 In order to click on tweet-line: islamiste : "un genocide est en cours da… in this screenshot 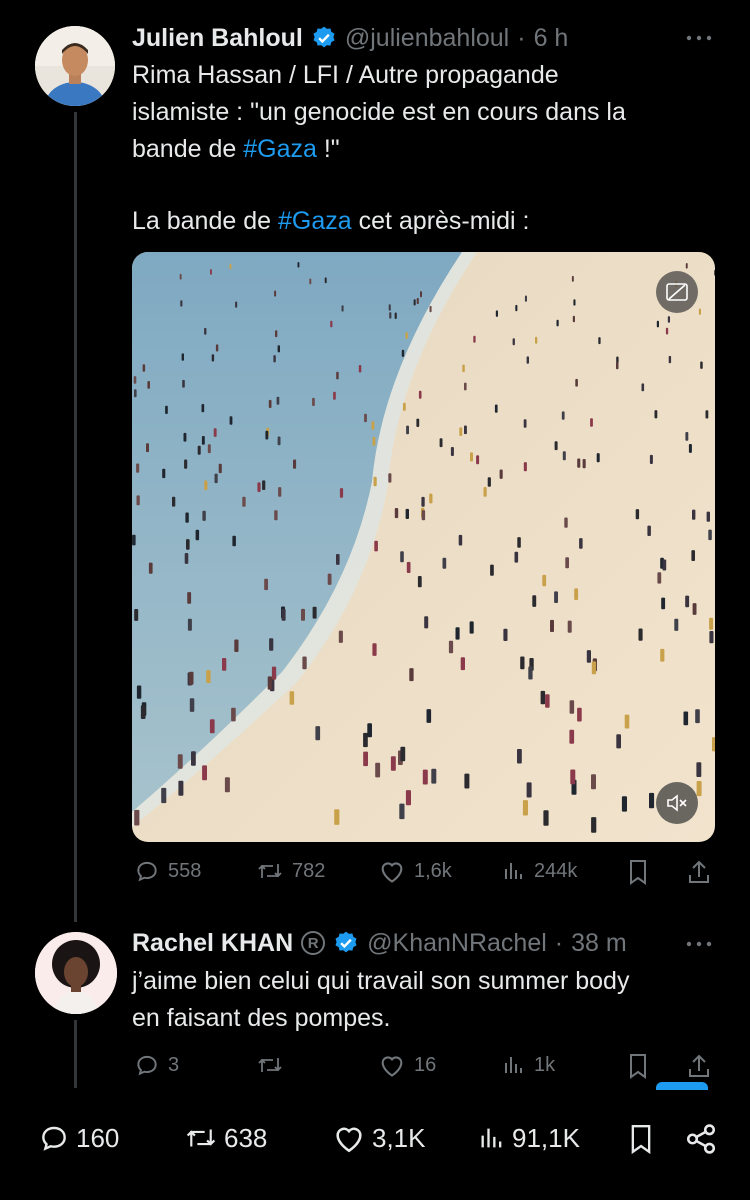, I will do `click(379, 112)`.